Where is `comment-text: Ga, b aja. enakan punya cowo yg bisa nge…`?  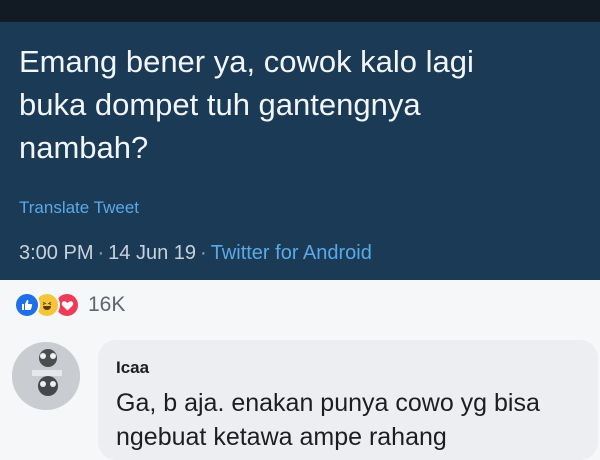 comment-text: Ga, b aja. enakan punya cowo yg bisa nge… is located at coordinates (328, 420).